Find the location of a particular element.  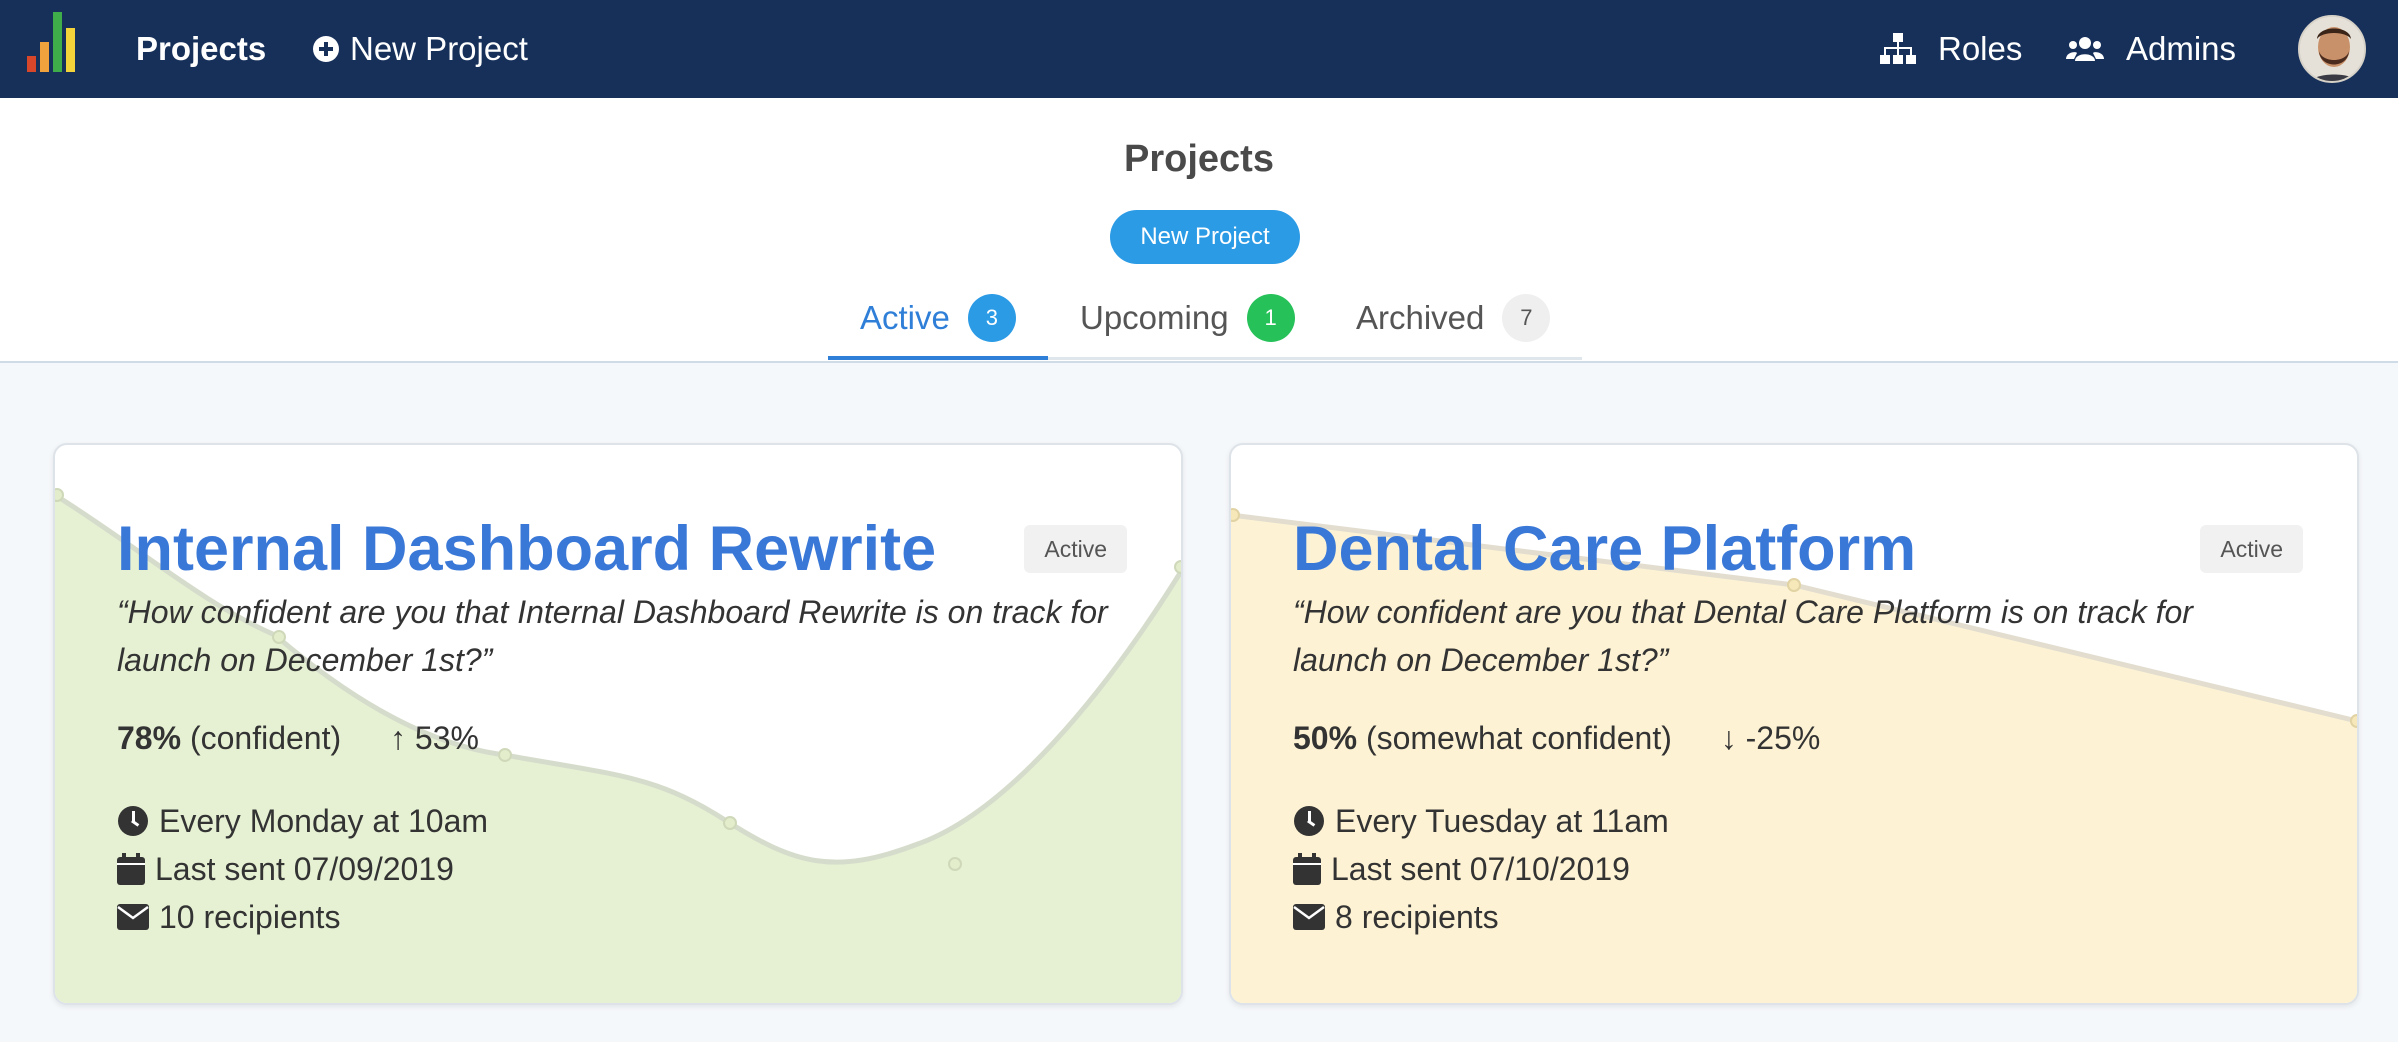

last-sent-row: Last sent 07/09/2019 is located at coordinates (302, 869).